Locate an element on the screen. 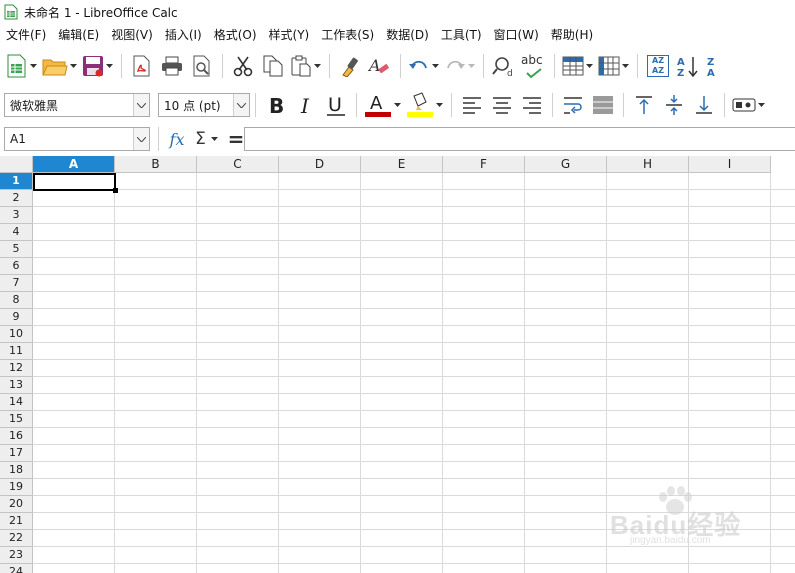 This screenshot has width=795, height=573. copy-button is located at coordinates (273, 66).